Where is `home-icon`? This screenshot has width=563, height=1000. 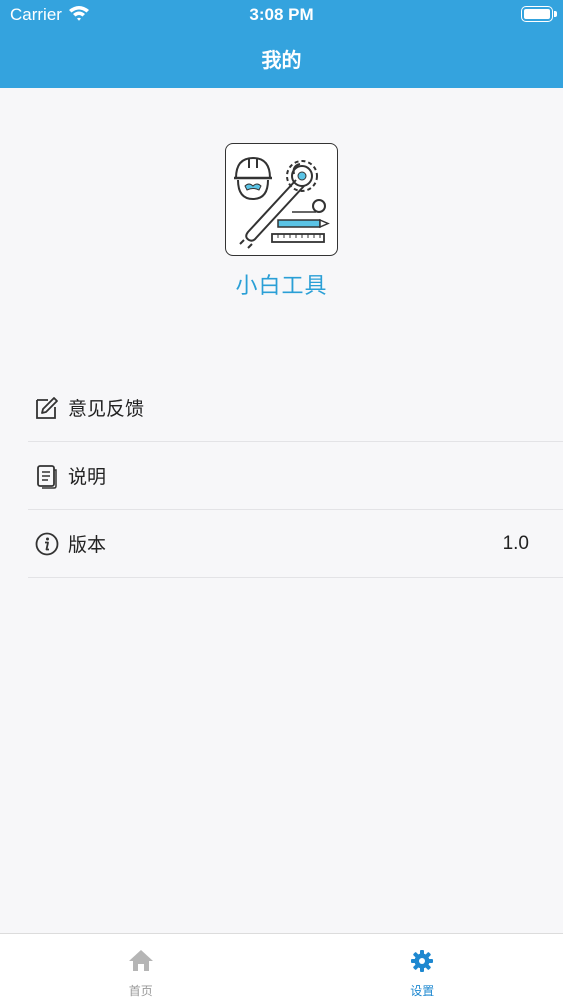
home-icon is located at coordinates (141, 961).